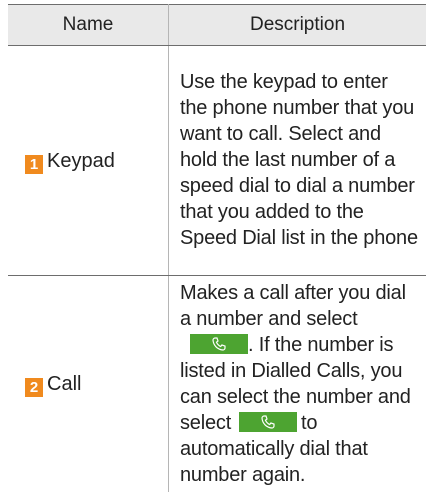 This screenshot has height=492, width=433. What do you see at coordinates (64, 384) in the screenshot?
I see `row-name: Call` at bounding box center [64, 384].